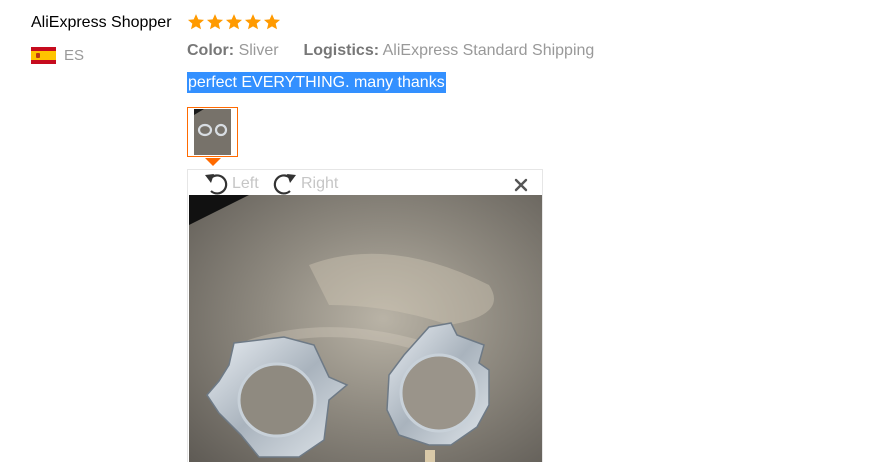  Describe the element at coordinates (258, 50) in the screenshot. I see `color-value: Sliver` at that location.